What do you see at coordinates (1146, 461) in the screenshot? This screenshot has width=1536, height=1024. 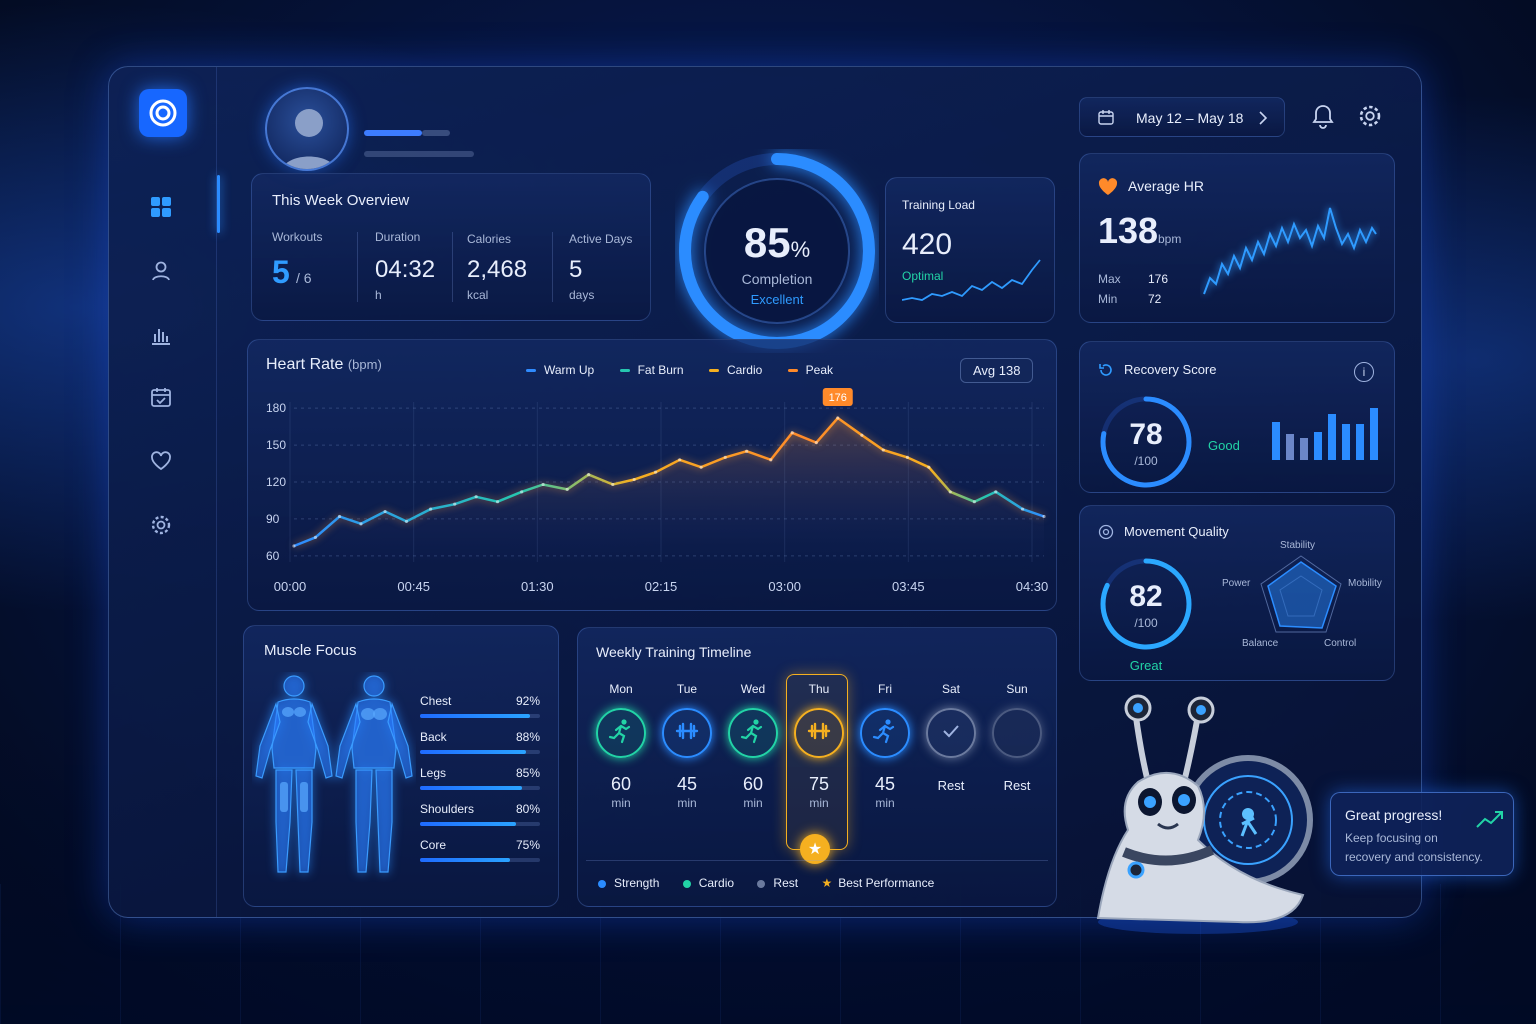 I see `recovery-denominator: /100` at bounding box center [1146, 461].